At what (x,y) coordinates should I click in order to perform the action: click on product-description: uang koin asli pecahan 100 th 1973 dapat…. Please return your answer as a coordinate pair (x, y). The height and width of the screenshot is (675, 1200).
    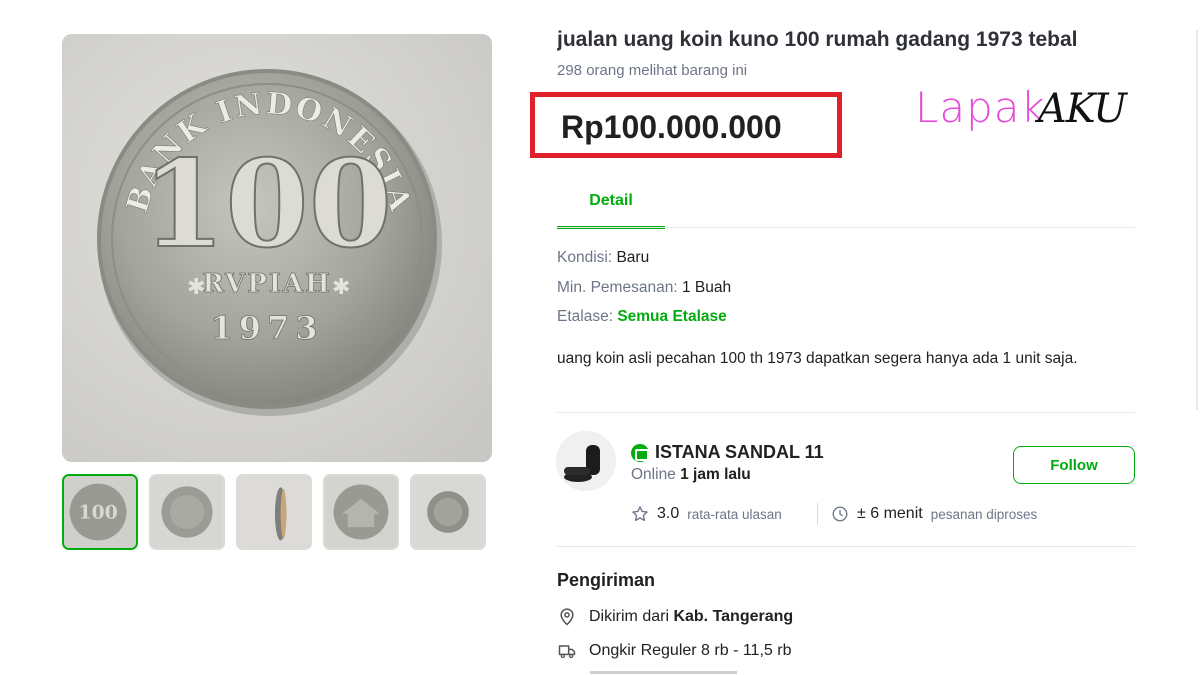
    Looking at the image, I should click on (817, 358).